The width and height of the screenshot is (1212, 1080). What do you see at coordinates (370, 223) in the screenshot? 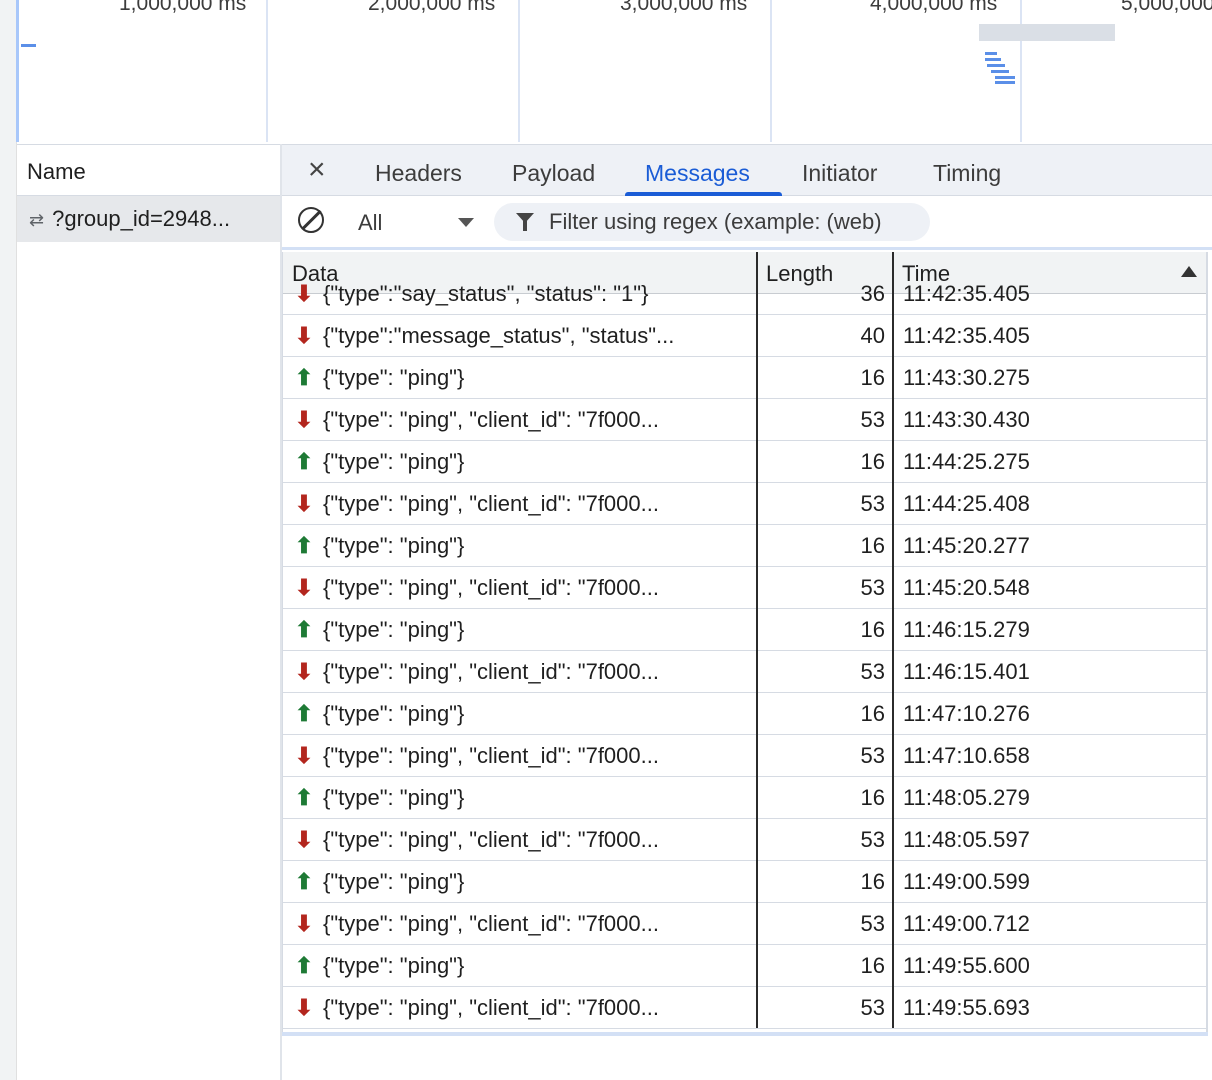
I see `message-type-select: All` at bounding box center [370, 223].